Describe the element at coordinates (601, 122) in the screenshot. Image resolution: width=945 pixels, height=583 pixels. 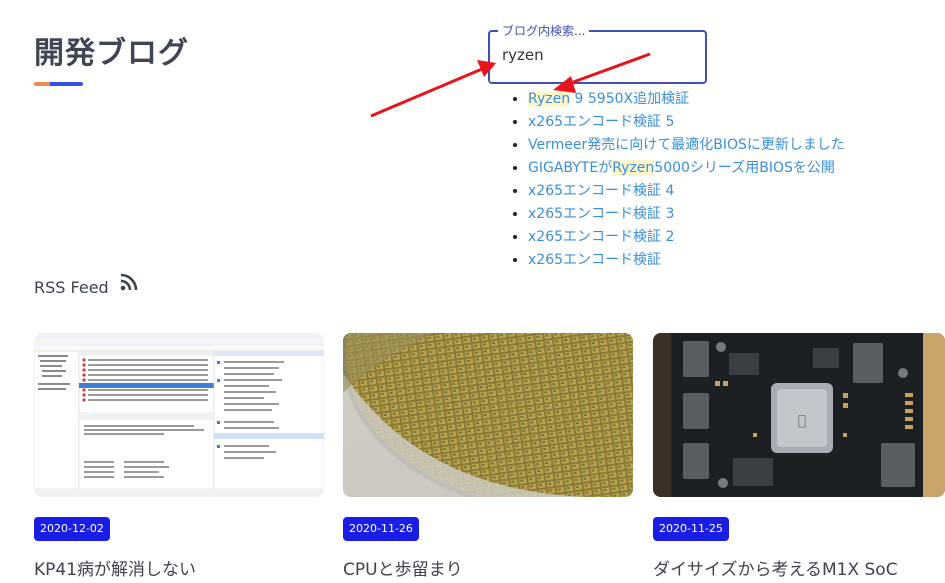
I see `search-result-link: x265エンコード検証 5` at that location.